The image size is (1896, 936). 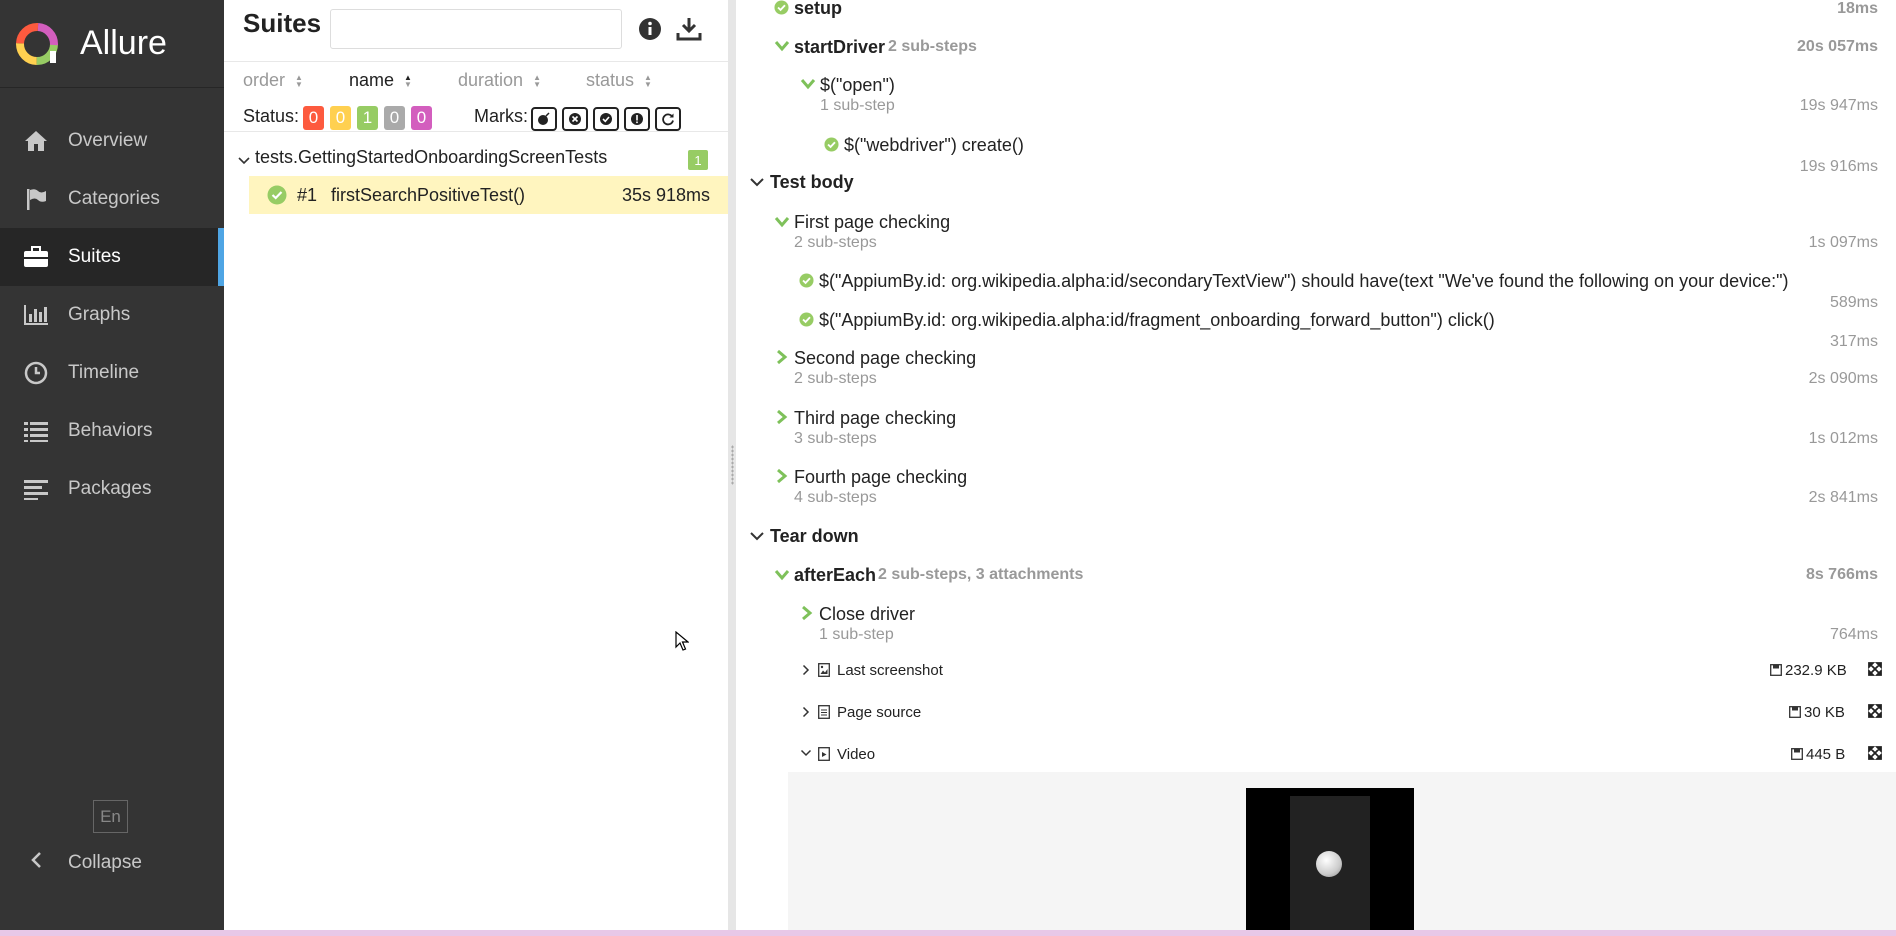 I want to click on status-label: Status:, so click(x=271, y=116).